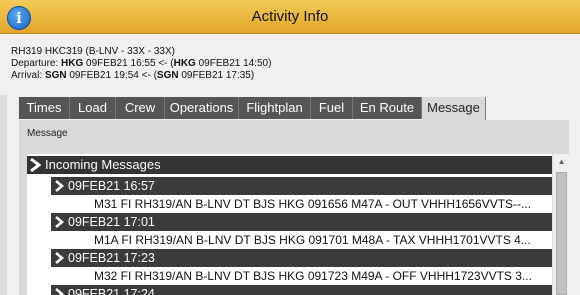  Describe the element at coordinates (275, 108) in the screenshot. I see `tab-flightplan: Flightplan` at that location.